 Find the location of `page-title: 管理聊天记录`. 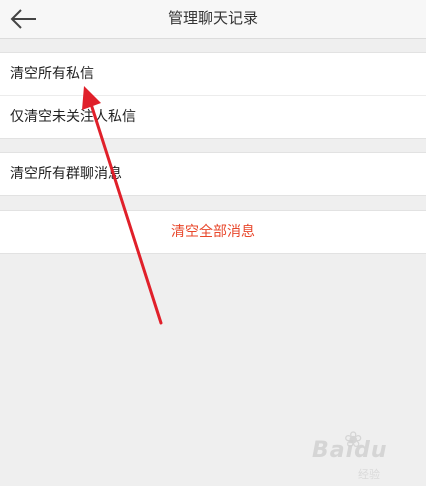

page-title: 管理聊天记录 is located at coordinates (212, 18).